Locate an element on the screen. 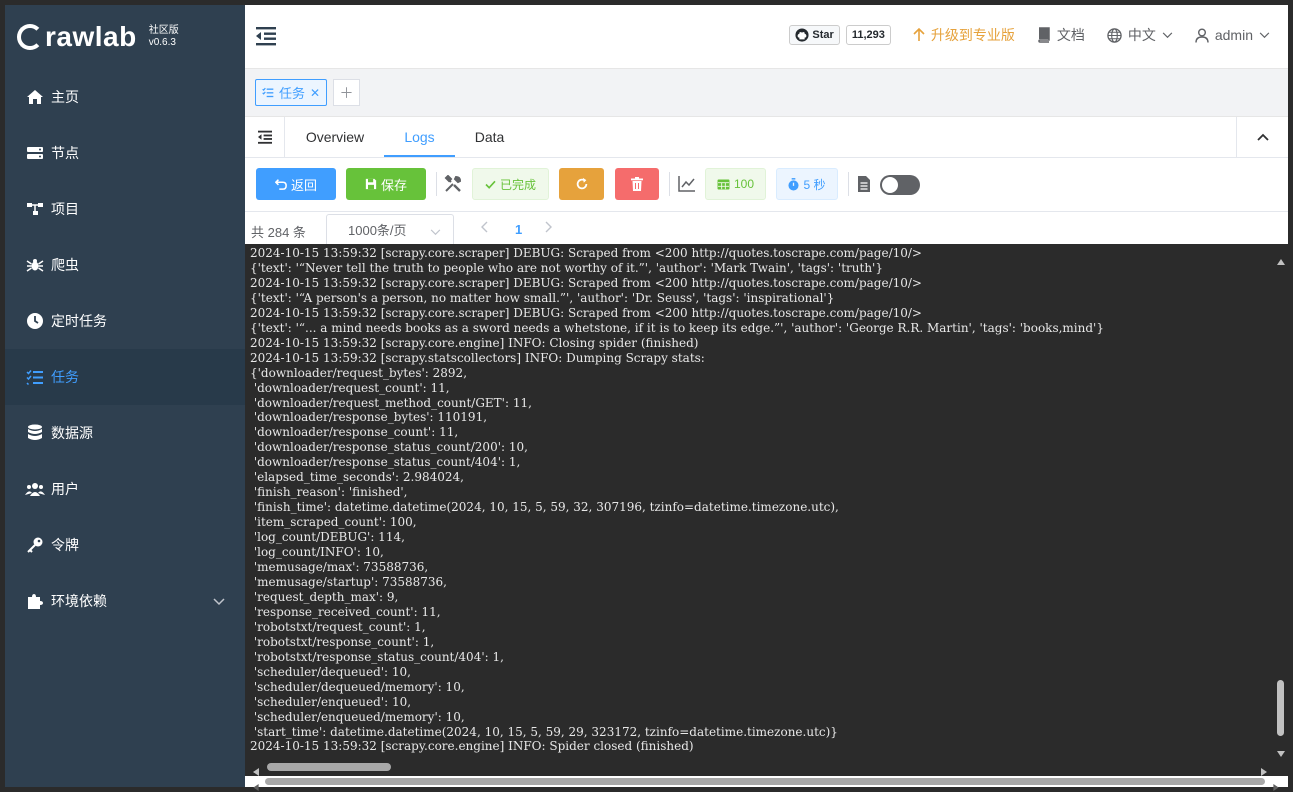 The height and width of the screenshot is (792, 1293). user-dropdown: admin is located at coordinates (1232, 35).